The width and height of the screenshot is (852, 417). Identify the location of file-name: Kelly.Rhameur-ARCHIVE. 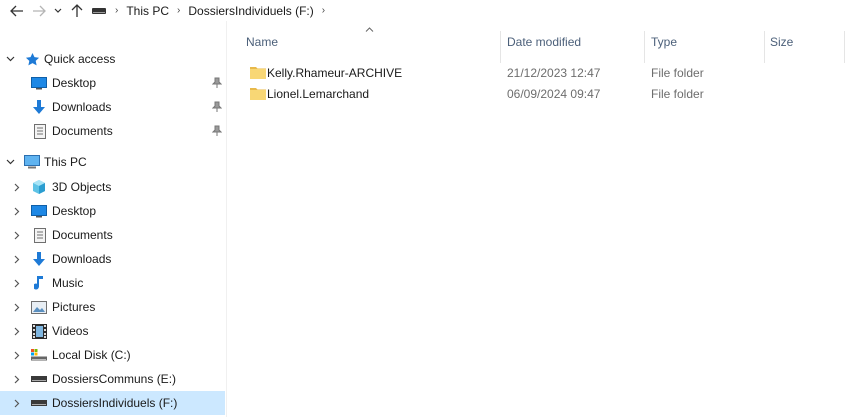
(335, 72).